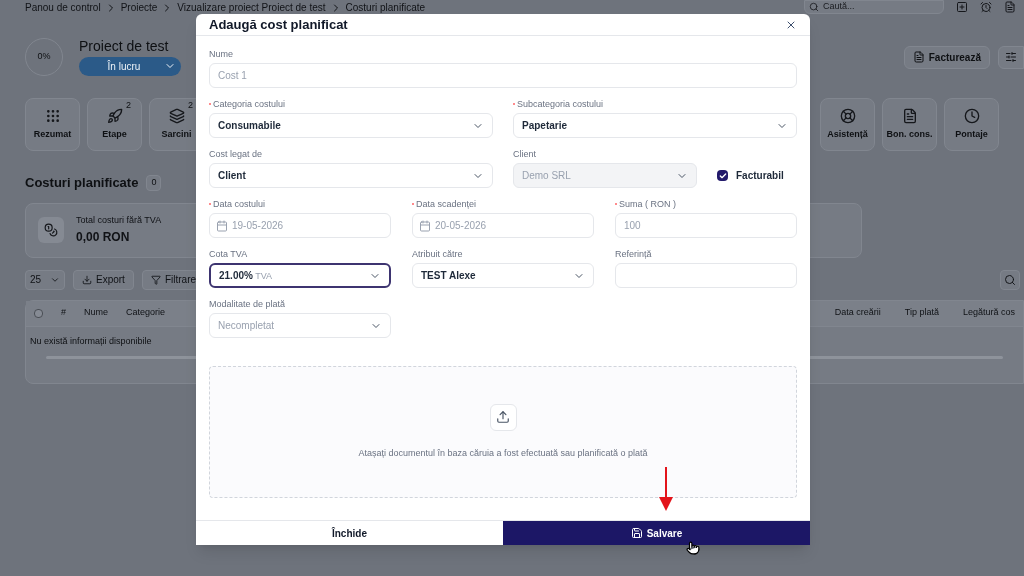 The image size is (1024, 576). I want to click on select-field: 21.00% TVA, so click(300, 275).